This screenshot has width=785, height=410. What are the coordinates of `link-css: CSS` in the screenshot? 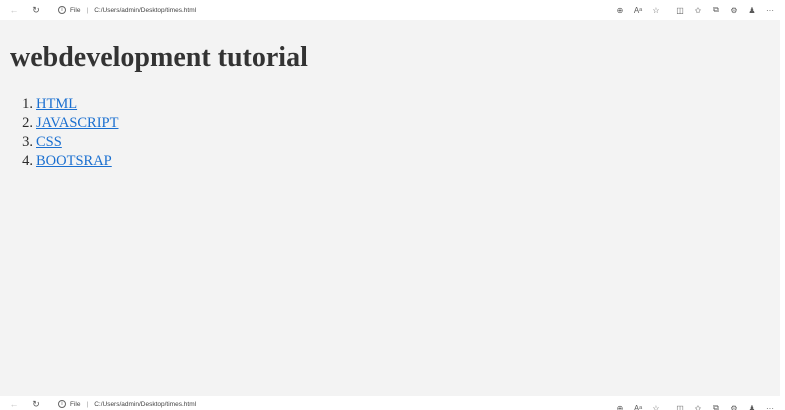 It's located at (49, 142).